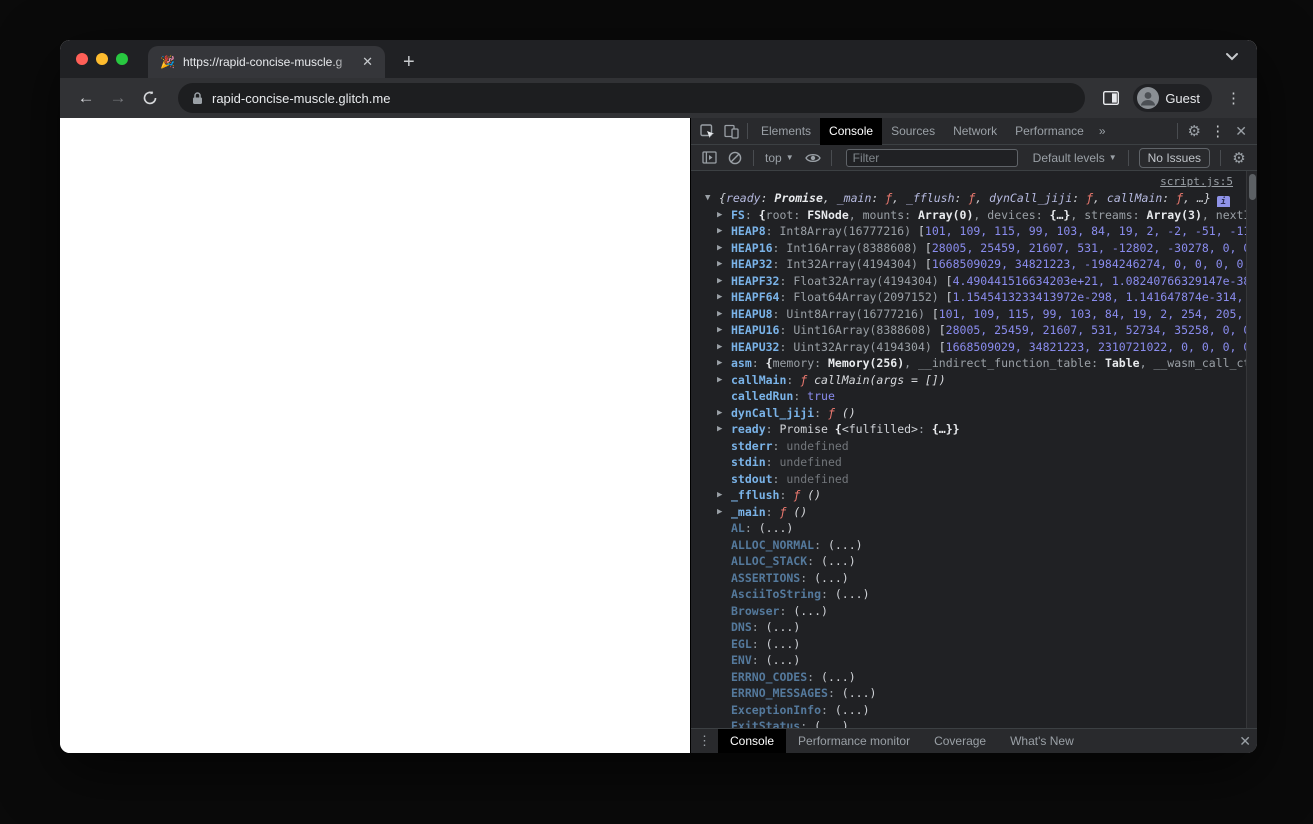  I want to click on new-tab-button: +, so click(409, 62).